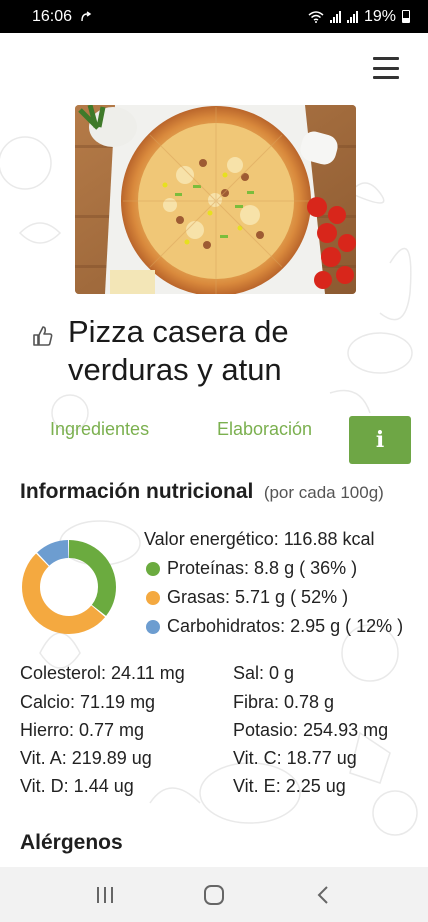 The height and width of the screenshot is (922, 428). I want to click on battery-icon, so click(406, 16).